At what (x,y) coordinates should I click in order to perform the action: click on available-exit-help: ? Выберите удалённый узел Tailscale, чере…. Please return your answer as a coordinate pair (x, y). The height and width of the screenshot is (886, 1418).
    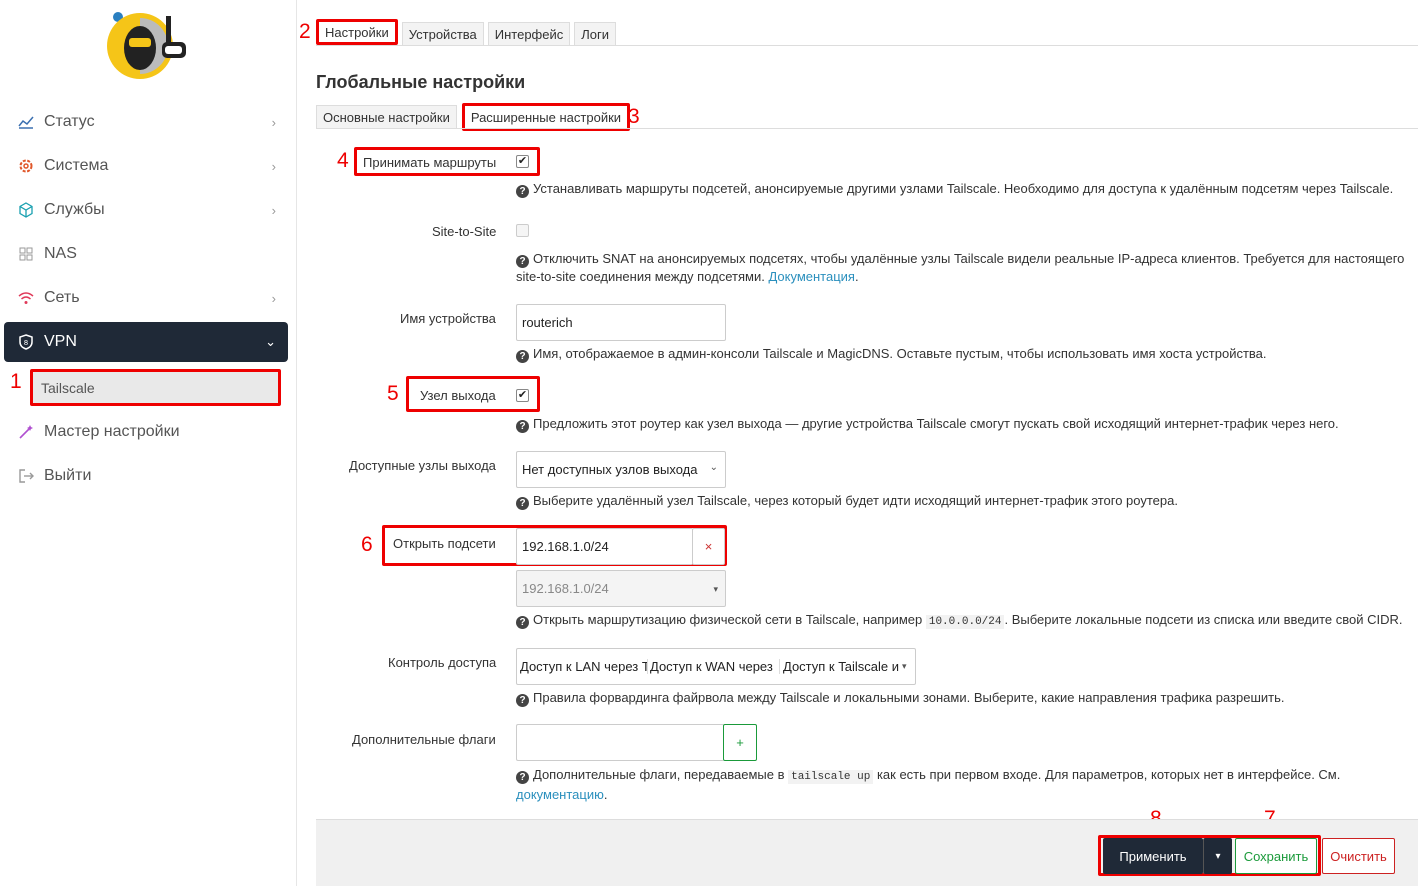
    Looking at the image, I should click on (847, 501).